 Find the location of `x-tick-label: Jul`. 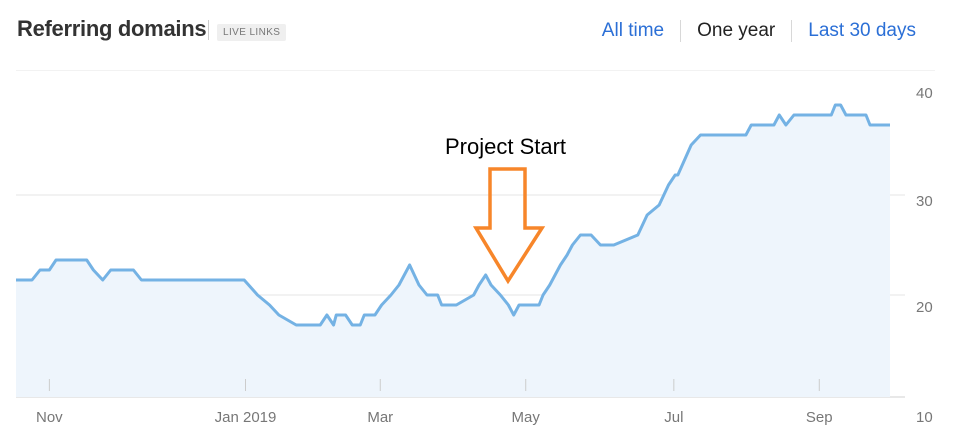

x-tick-label: Jul is located at coordinates (673, 417).